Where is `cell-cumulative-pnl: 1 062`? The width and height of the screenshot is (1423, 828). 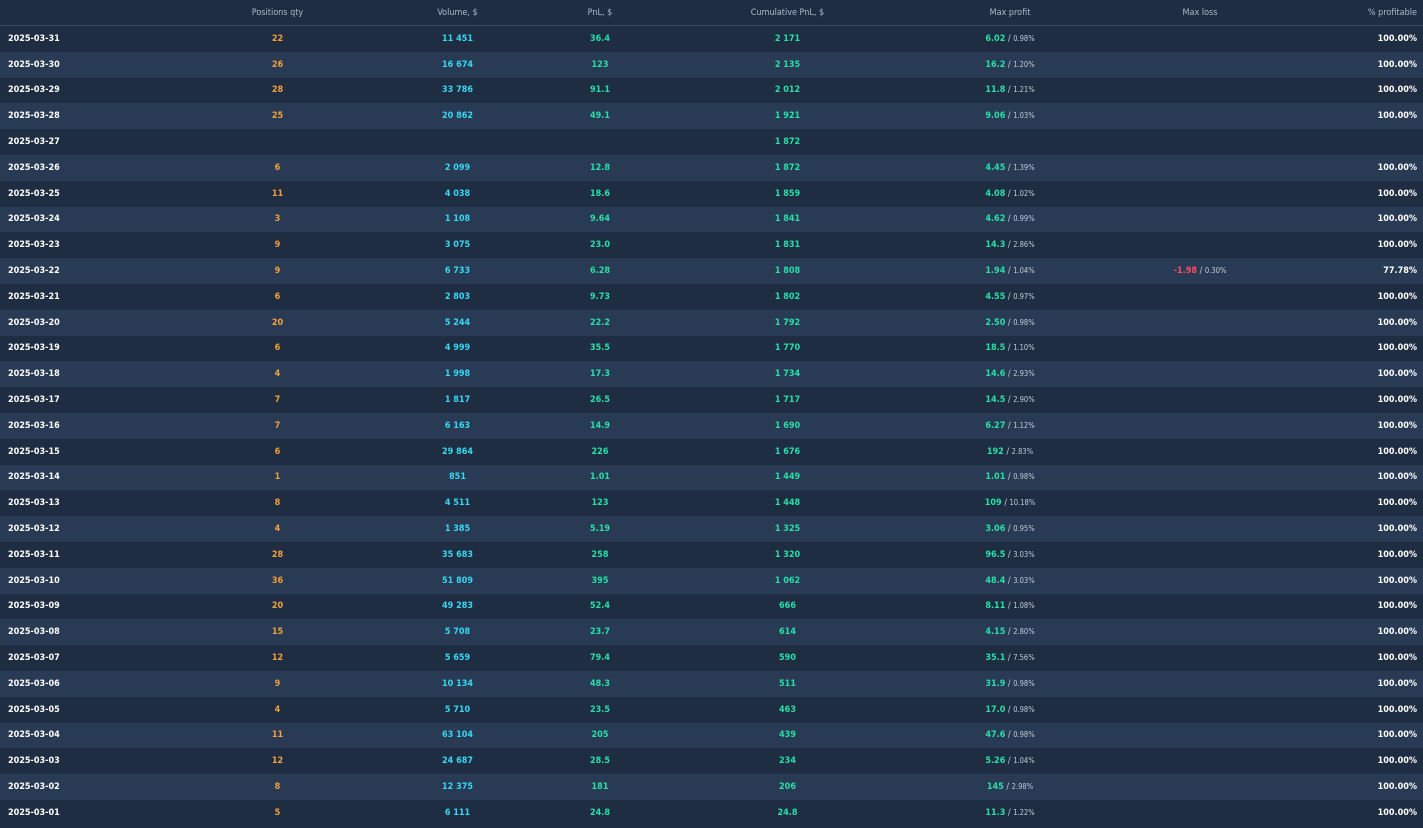 cell-cumulative-pnl: 1 062 is located at coordinates (787, 580).